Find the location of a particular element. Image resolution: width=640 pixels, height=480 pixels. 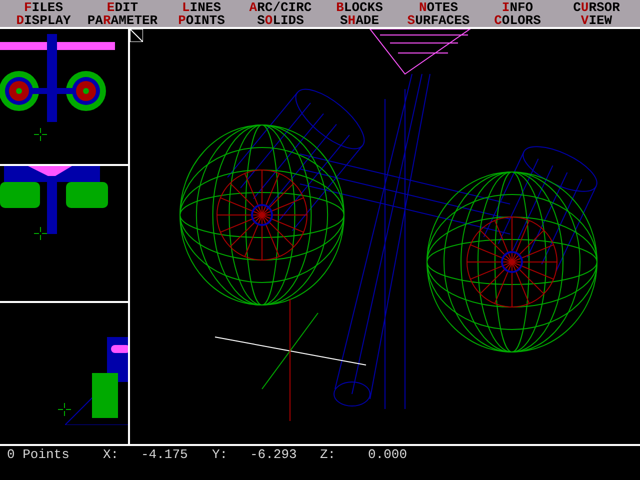

y-label: Y: is located at coordinates (220, 454).